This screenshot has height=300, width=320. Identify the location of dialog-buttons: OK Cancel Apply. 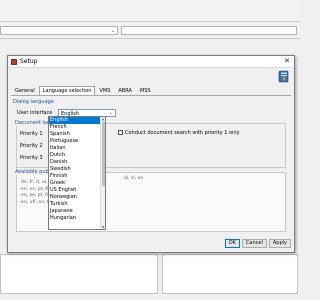
(257, 243).